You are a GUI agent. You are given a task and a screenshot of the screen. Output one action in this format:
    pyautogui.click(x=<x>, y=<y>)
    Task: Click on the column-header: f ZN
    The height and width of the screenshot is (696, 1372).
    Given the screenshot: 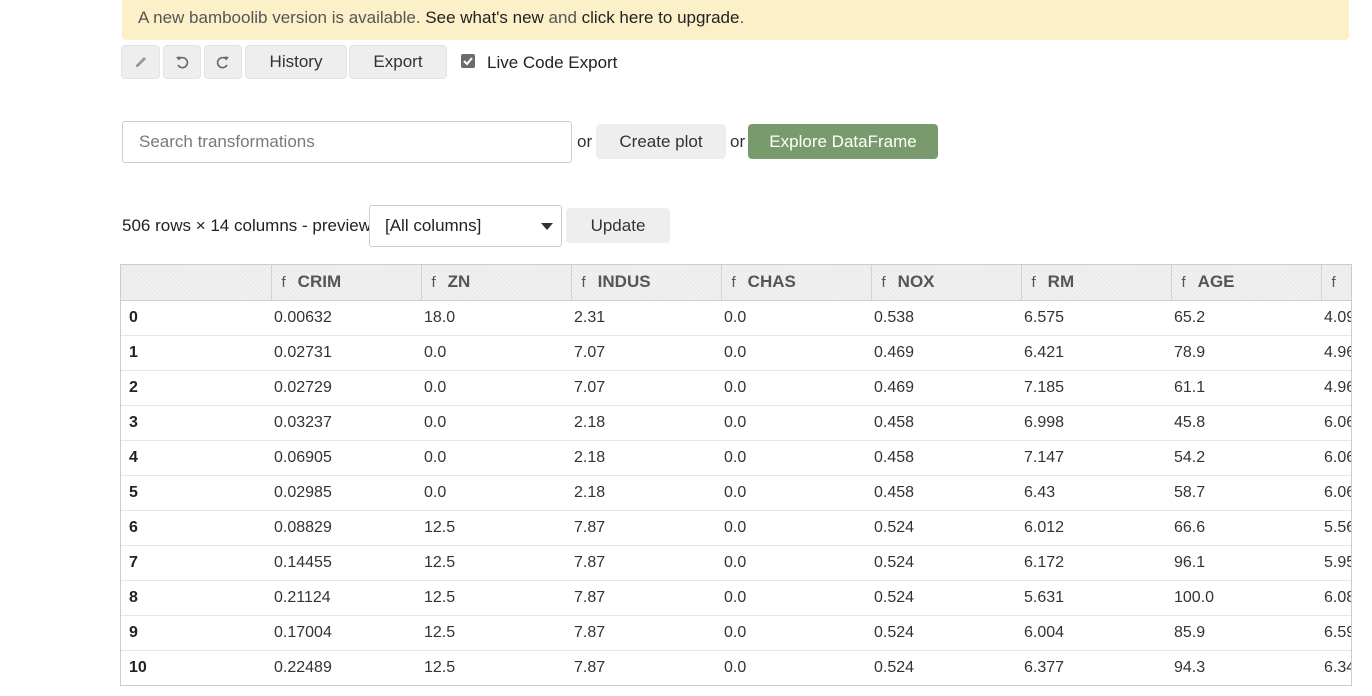 What is the action you would take?
    pyautogui.click(x=496, y=283)
    